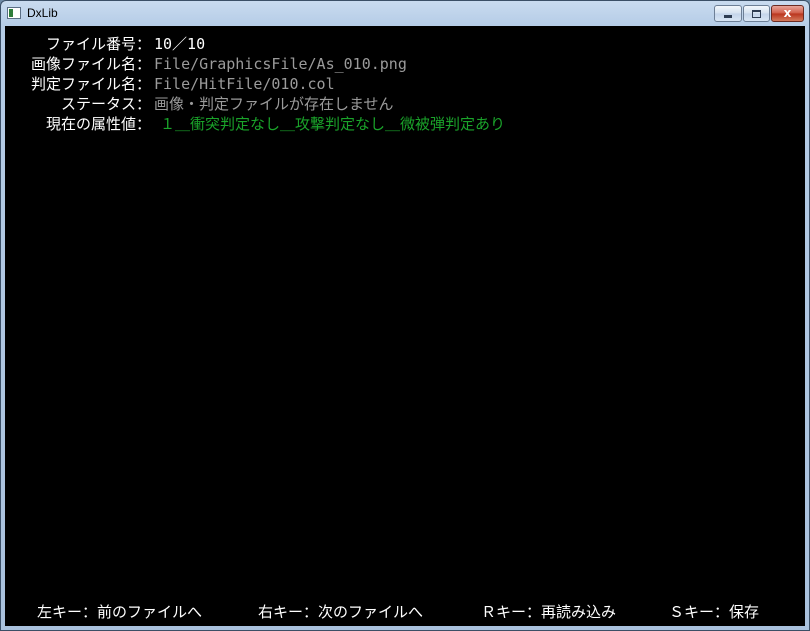 The image size is (810, 631). I want to click on title-bar: DxLib x, so click(405, 13).